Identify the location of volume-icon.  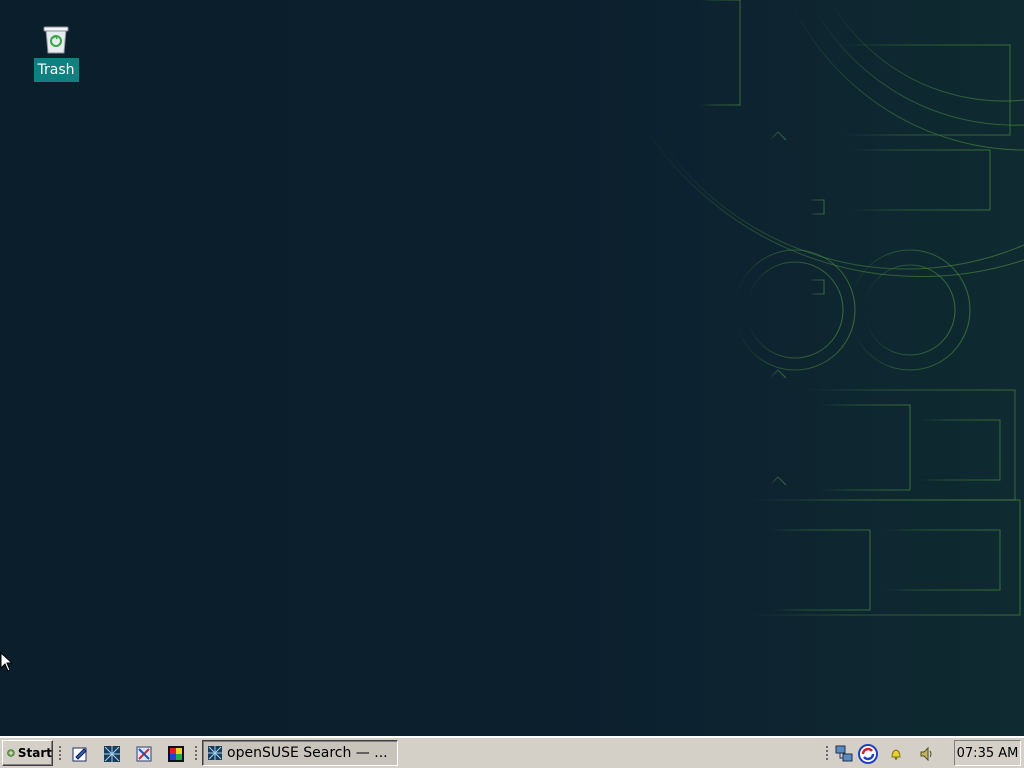
(926, 754).